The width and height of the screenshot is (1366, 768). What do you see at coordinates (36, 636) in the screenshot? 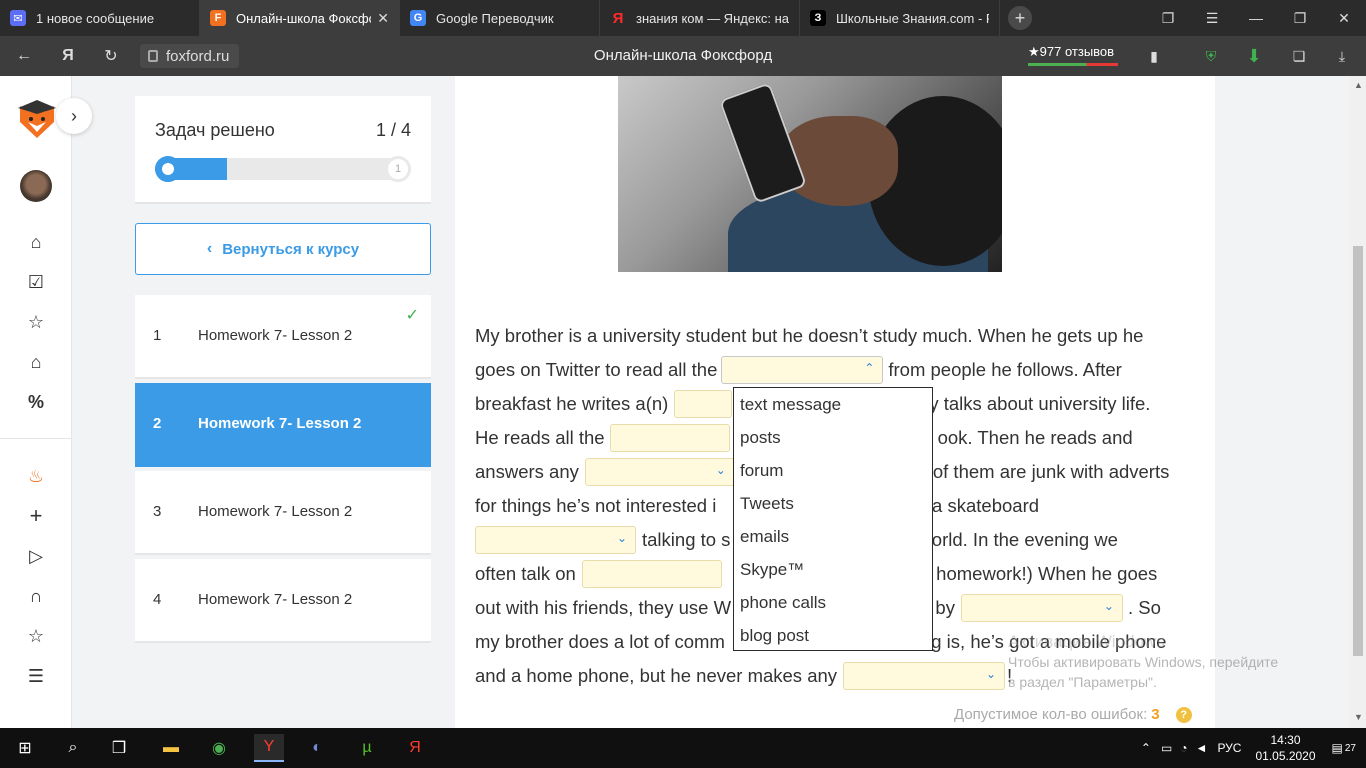
I see `star-outline-icon: ☆` at bounding box center [36, 636].